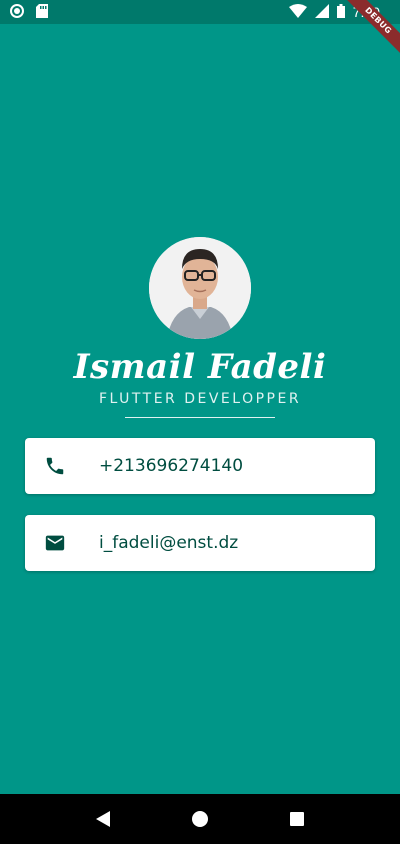 Image resolution: width=400 pixels, height=844 pixels. I want to click on navigation-bar, so click(200, 819).